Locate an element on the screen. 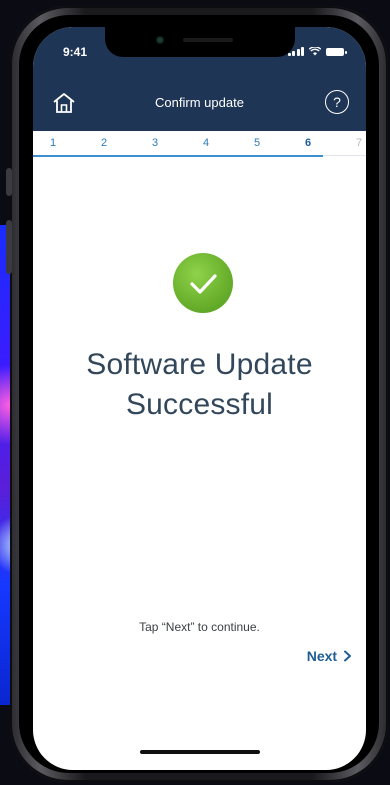 This screenshot has height=785, width=390. help-button: ? is located at coordinates (337, 102).